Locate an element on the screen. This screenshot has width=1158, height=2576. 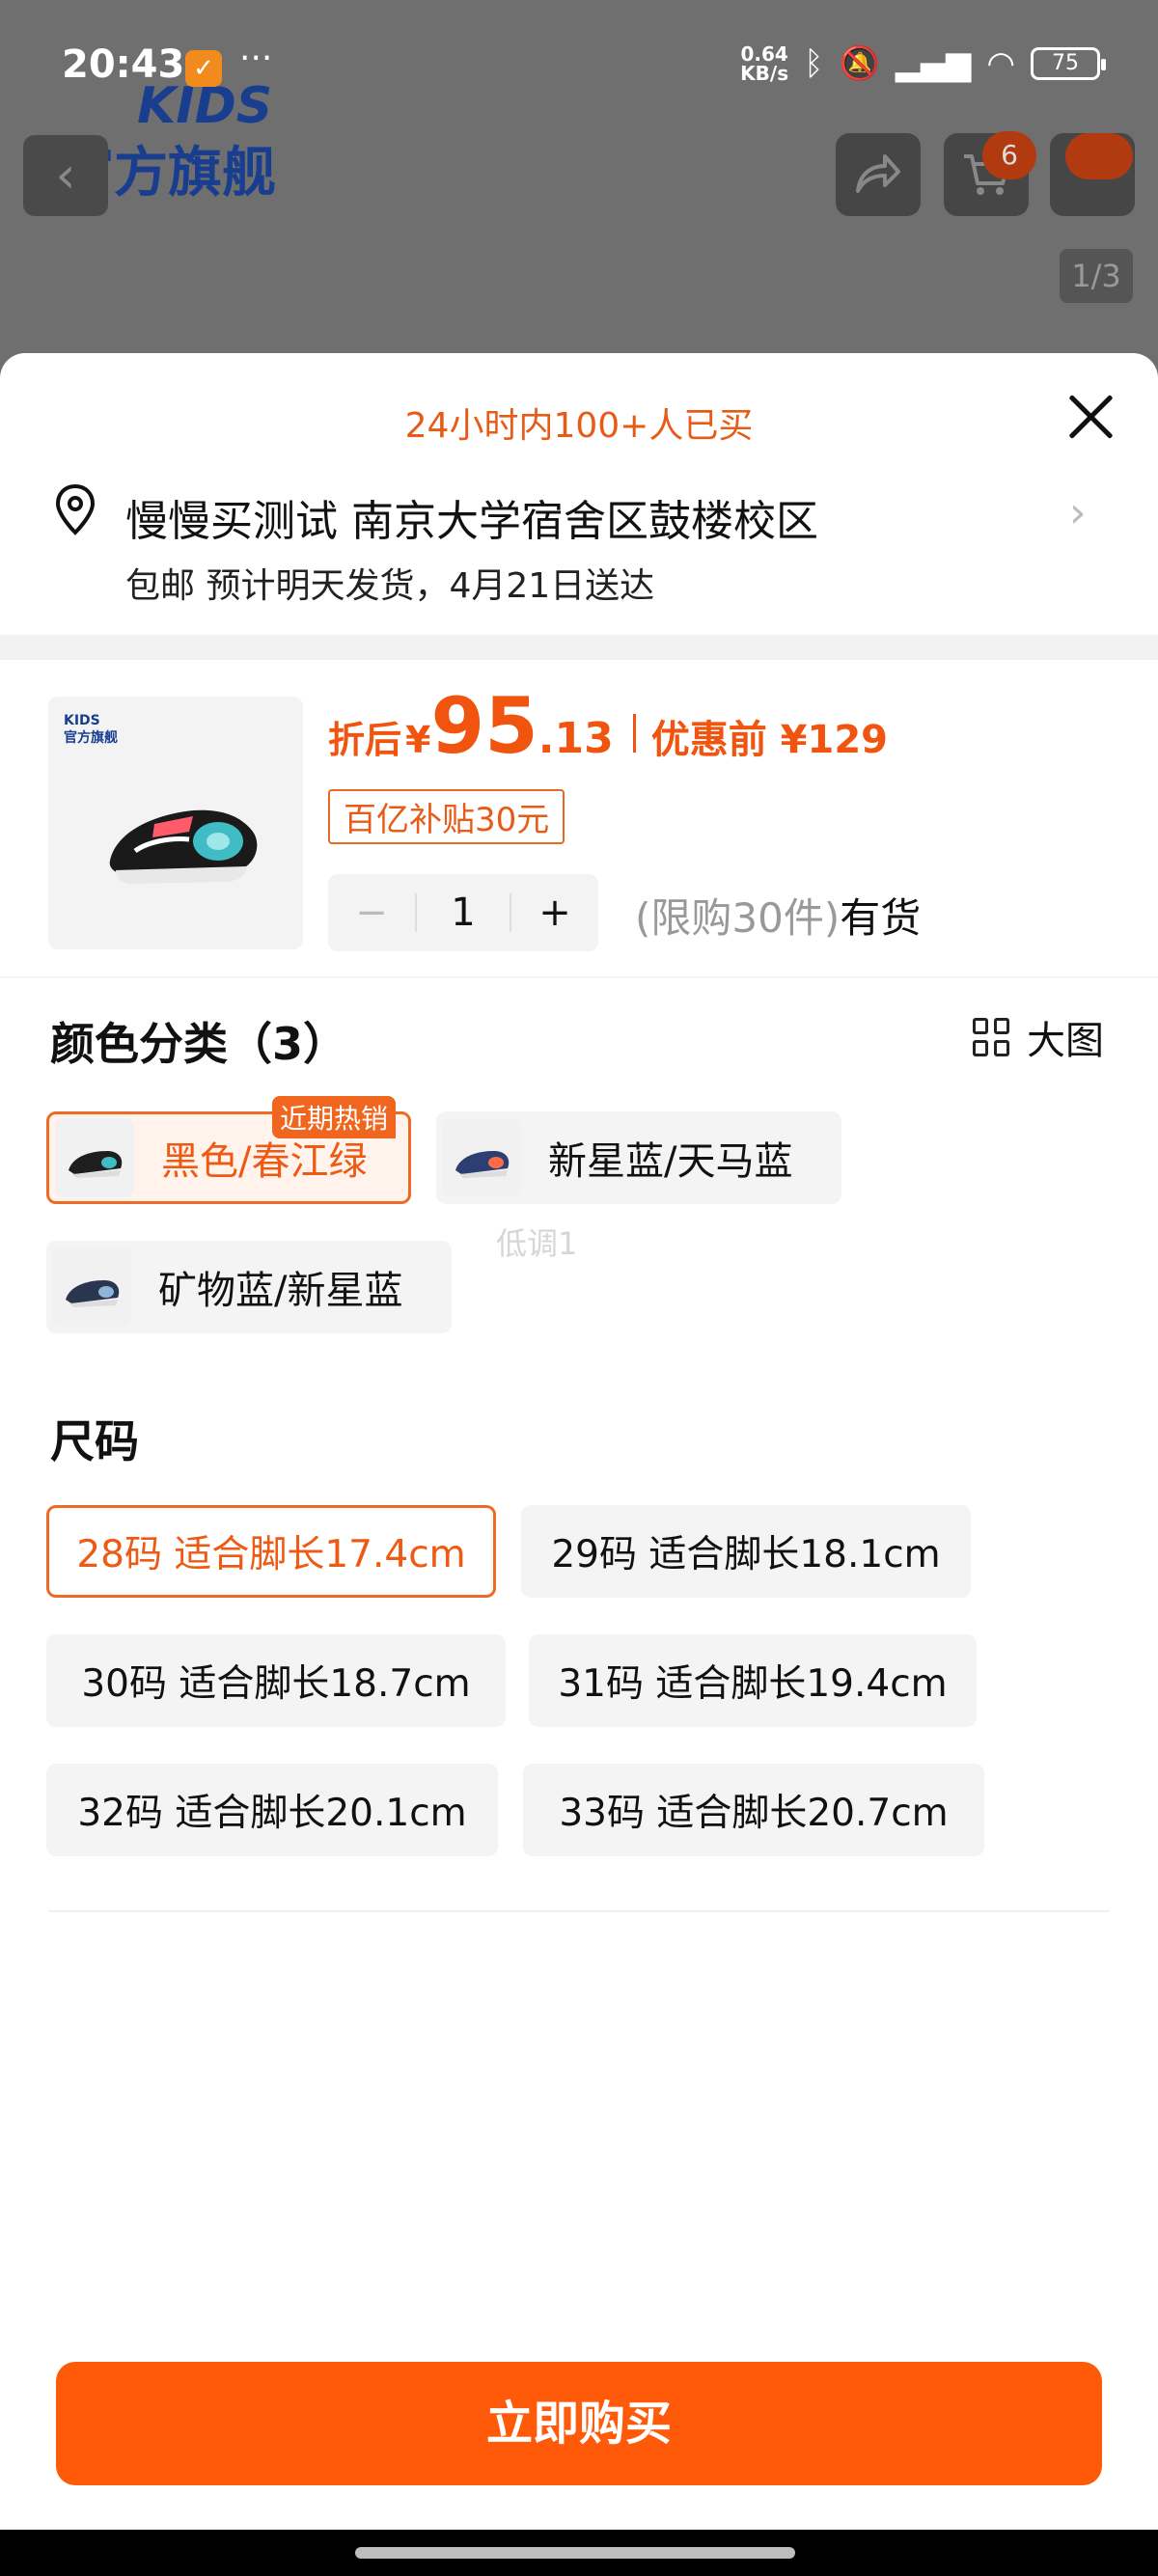
purchase-limit: (限购30件) is located at coordinates (738, 918).